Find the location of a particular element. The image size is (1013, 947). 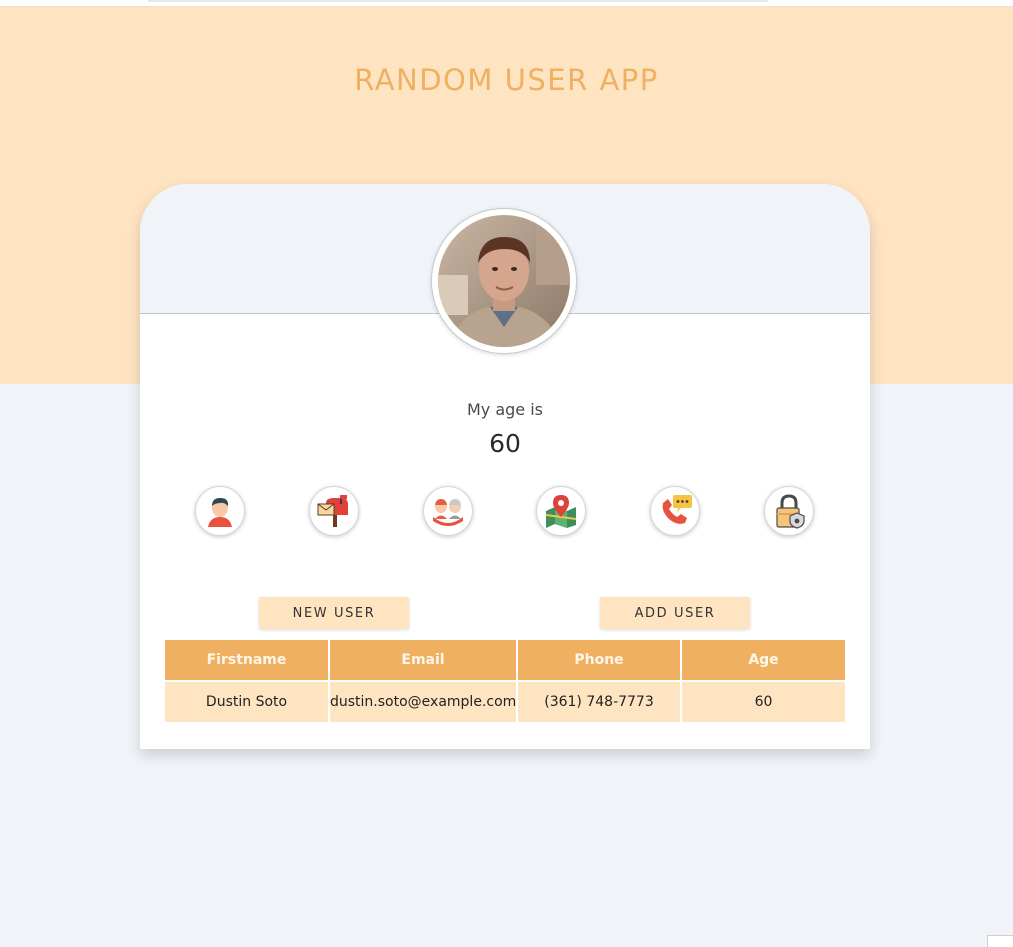

cell-firstname: Dustin Soto is located at coordinates (247, 701).